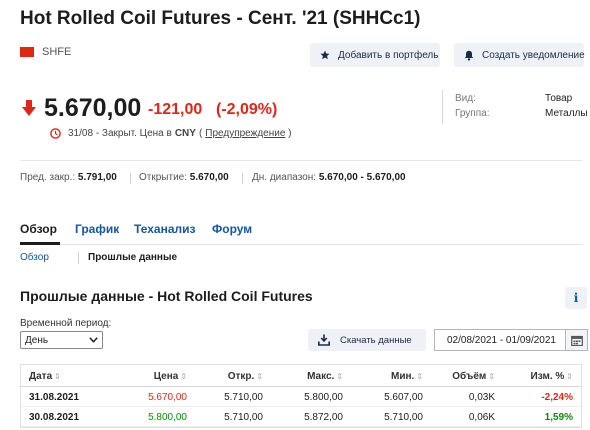  What do you see at coordinates (66, 323) in the screenshot?
I see `period-label: Временной период:` at bounding box center [66, 323].